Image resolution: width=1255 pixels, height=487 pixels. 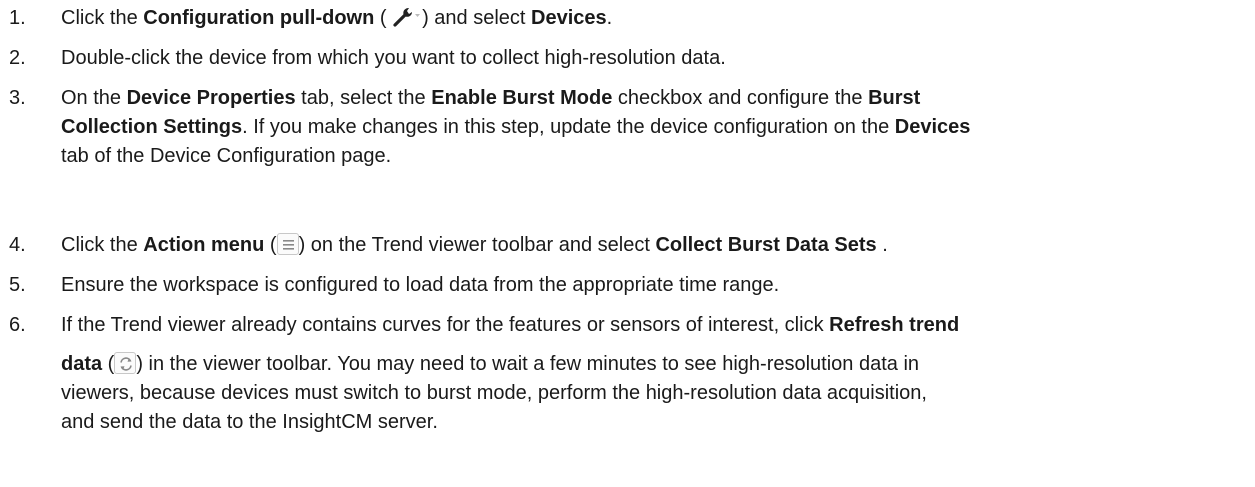 I want to click on refresh-trend-data-label: data, so click(x=82, y=364).